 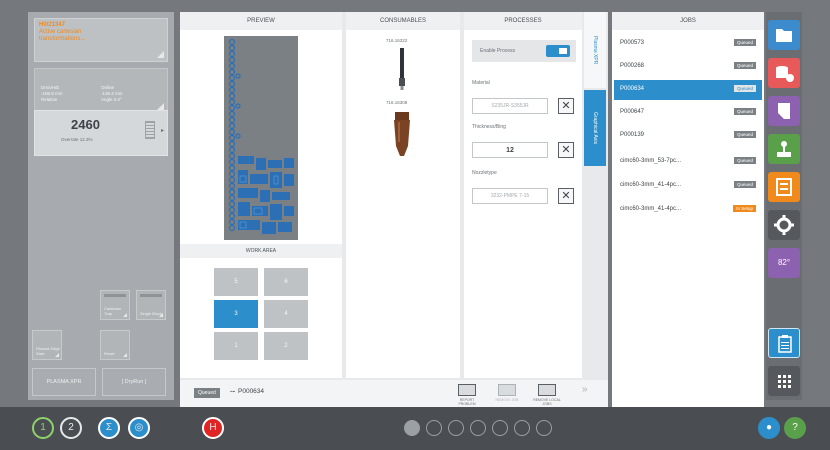 I want to click on job-status-badge: In Setup, so click(x=744, y=208).